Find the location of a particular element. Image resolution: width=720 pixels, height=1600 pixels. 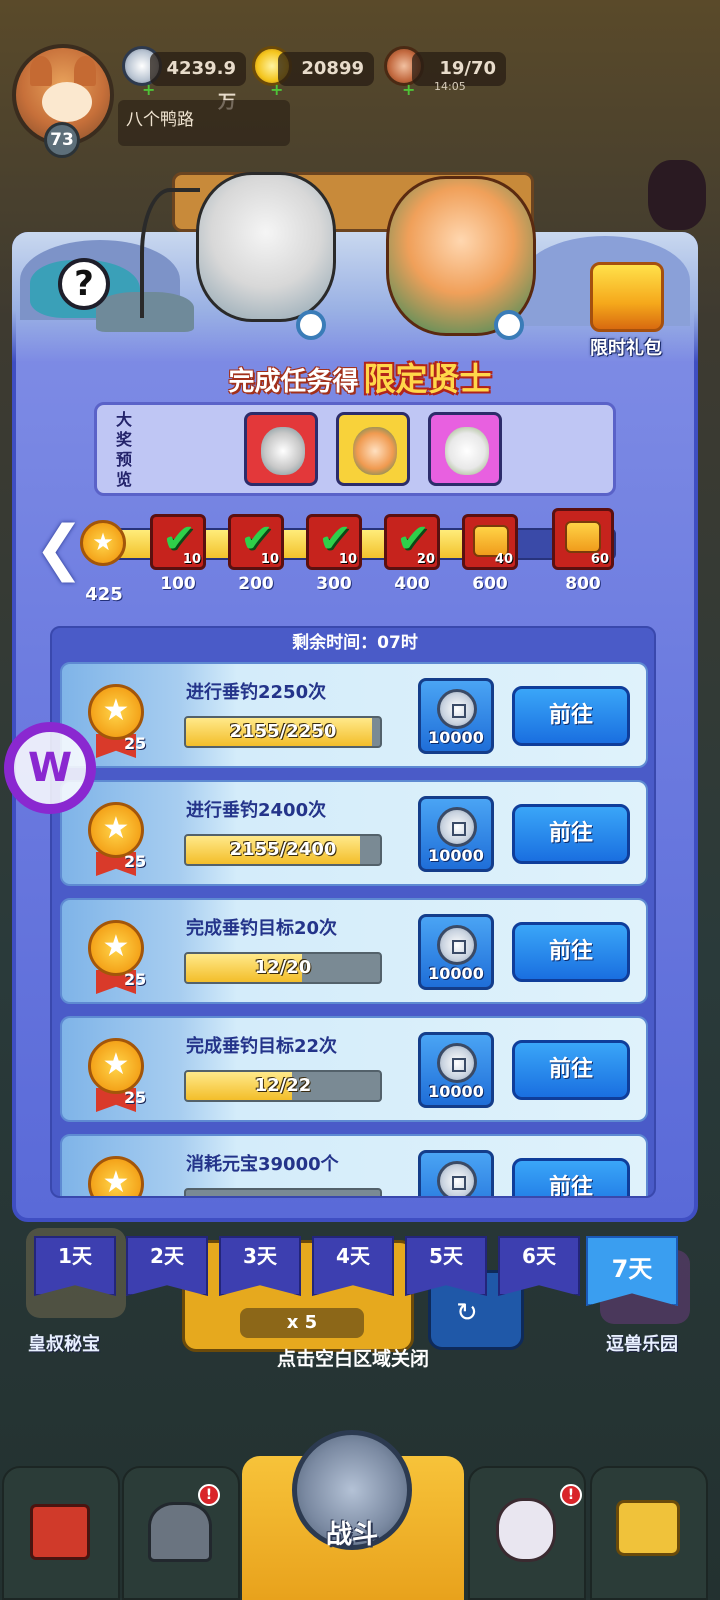

task-progress-text: 2155/2400 is located at coordinates (283, 849).